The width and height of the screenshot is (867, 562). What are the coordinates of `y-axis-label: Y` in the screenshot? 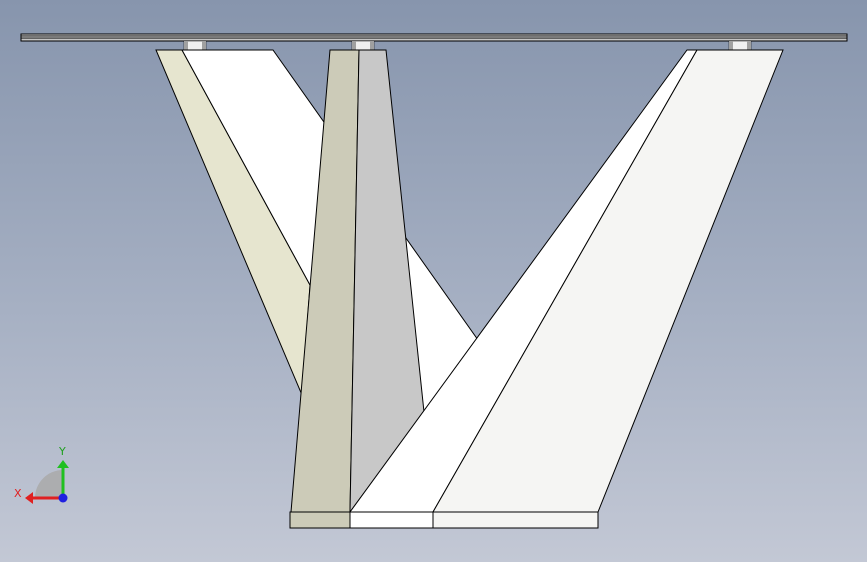 It's located at (62, 451).